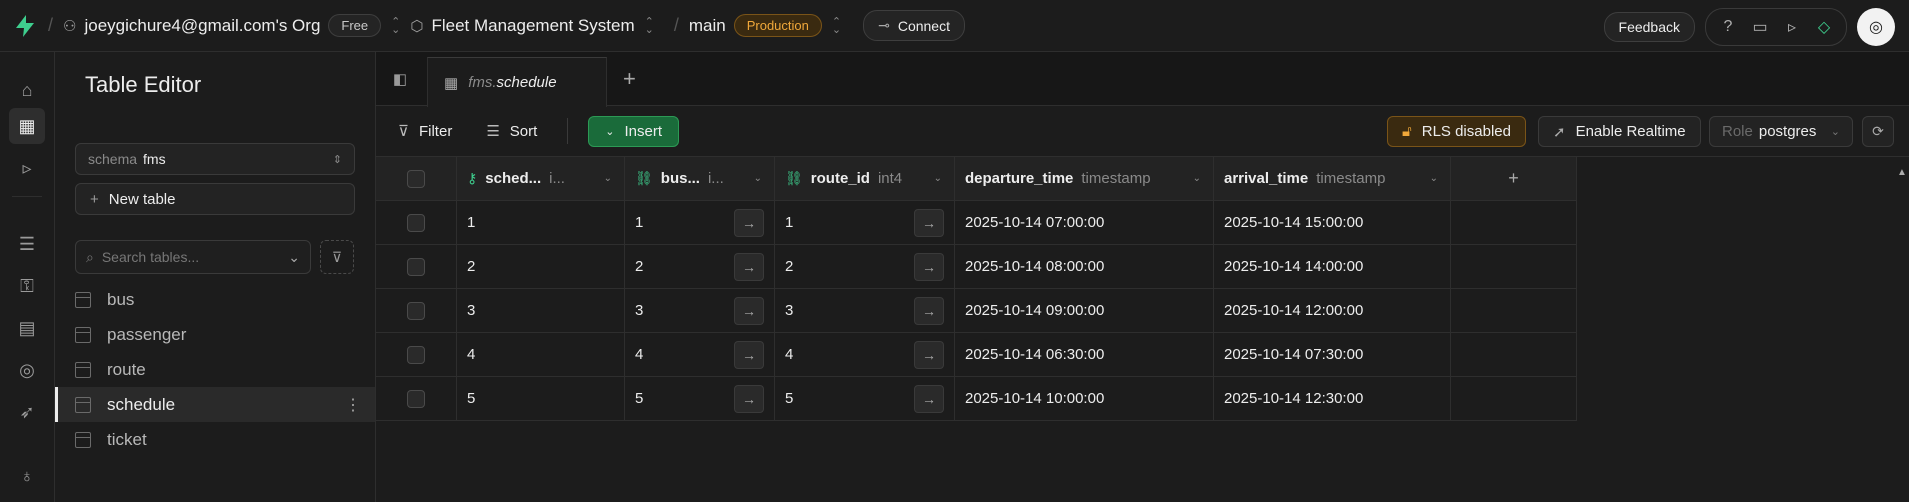 The width and height of the screenshot is (1909, 502). I want to click on cell-departure-time: 2025-10-14 09:00:00, so click(1084, 310).